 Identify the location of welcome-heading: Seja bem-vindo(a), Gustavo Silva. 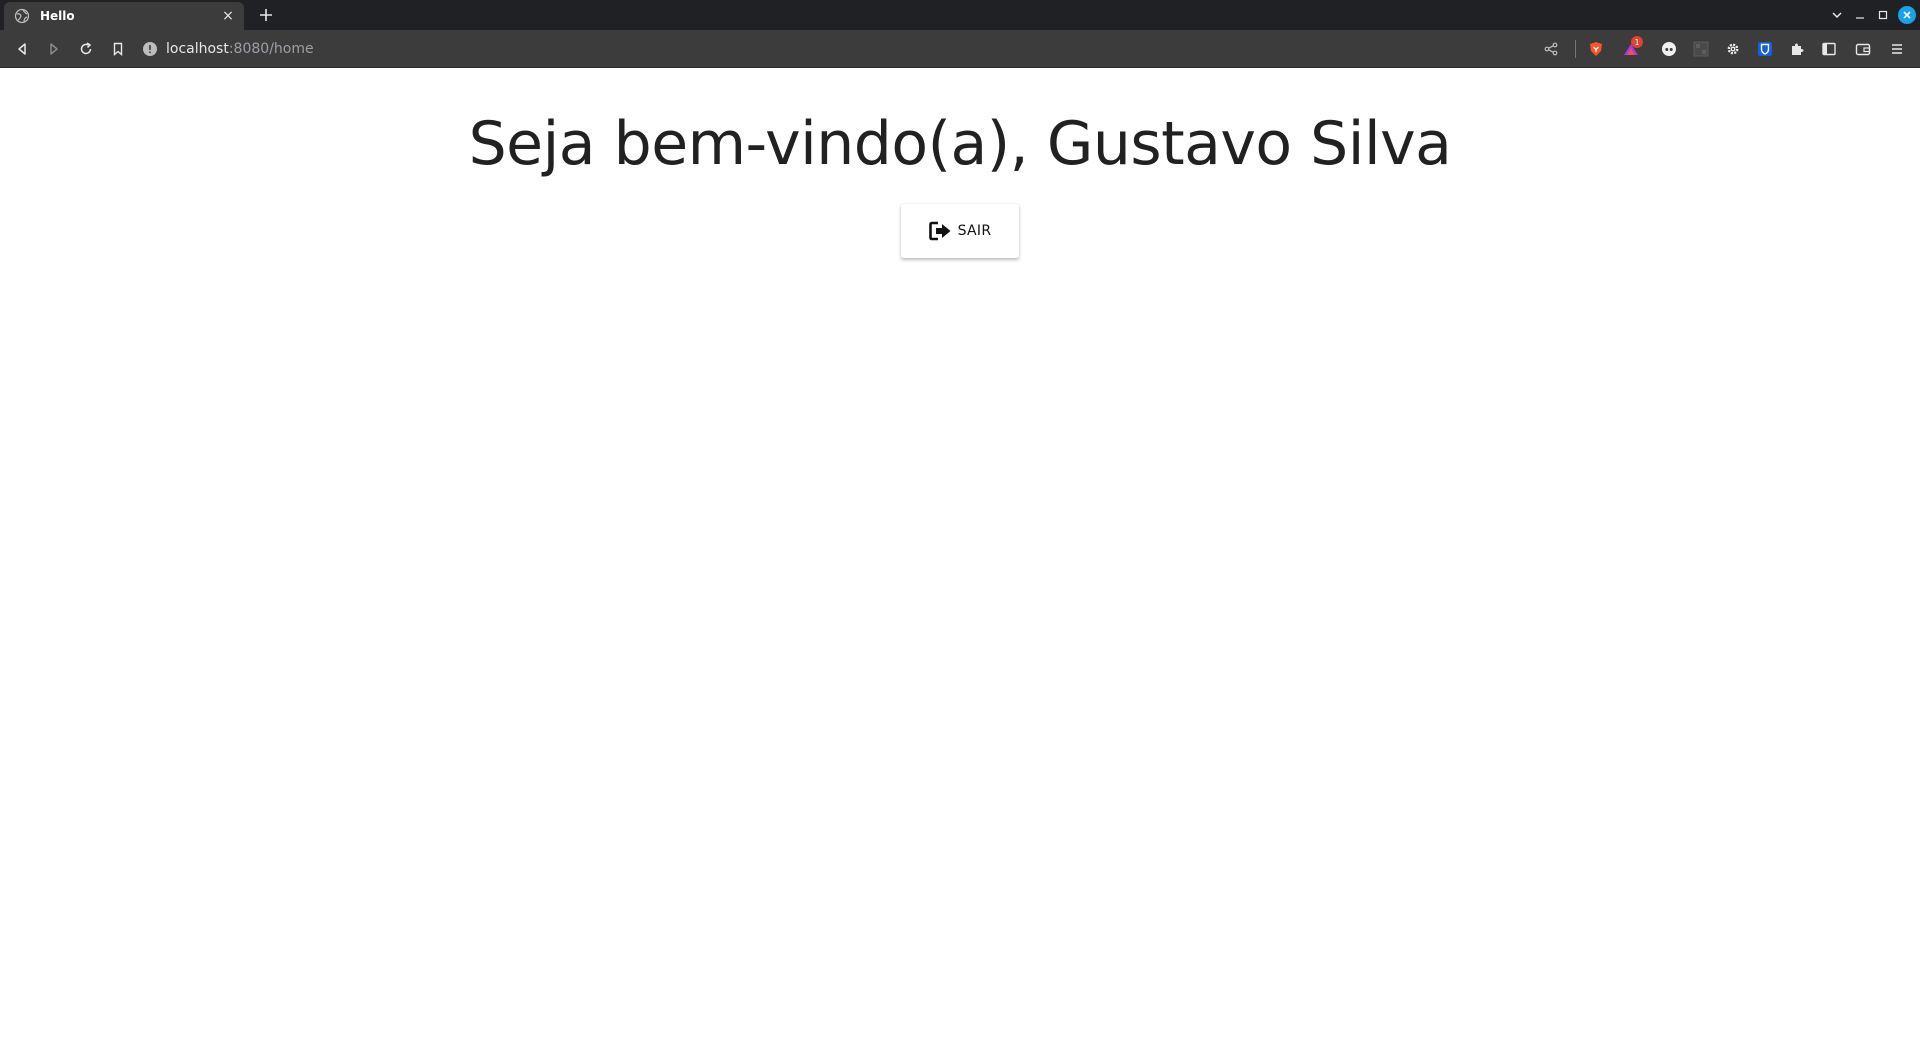
(960, 144).